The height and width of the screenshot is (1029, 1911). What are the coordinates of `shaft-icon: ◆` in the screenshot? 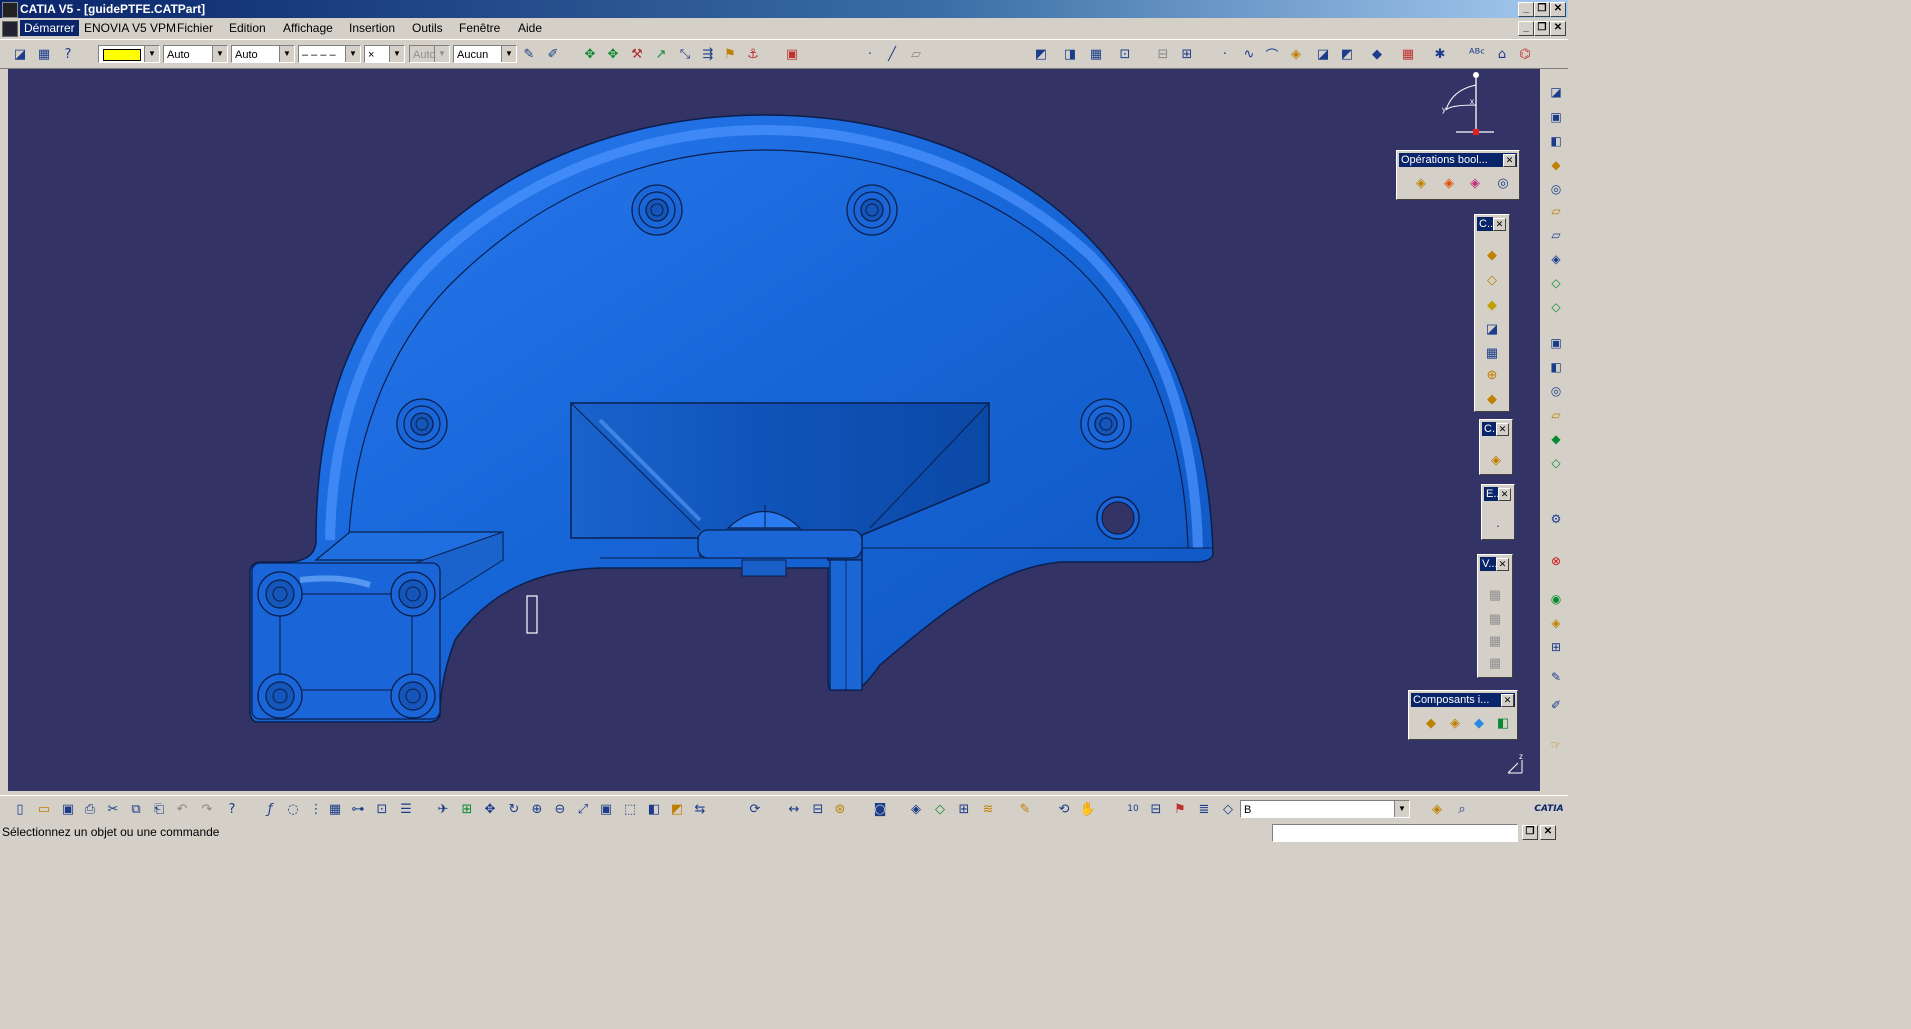 It's located at (1492, 305).